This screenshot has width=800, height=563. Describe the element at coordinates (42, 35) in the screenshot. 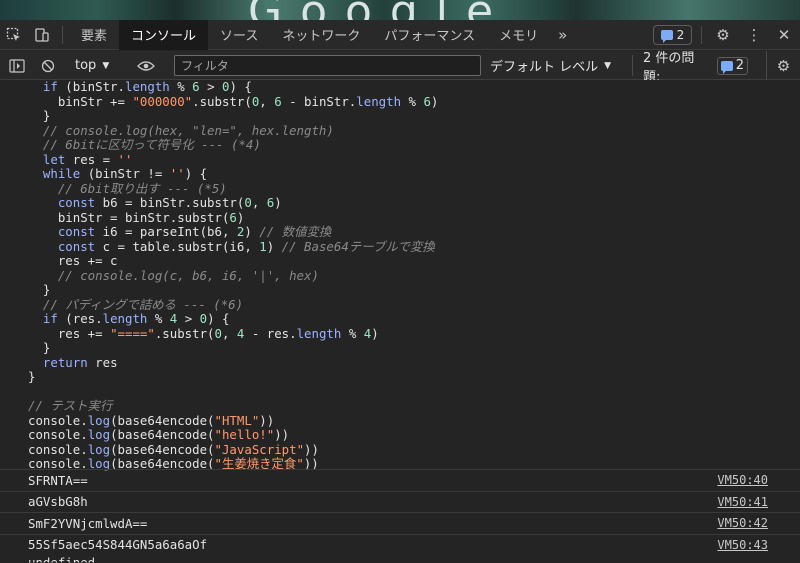

I see `device-toolbar-icon` at that location.